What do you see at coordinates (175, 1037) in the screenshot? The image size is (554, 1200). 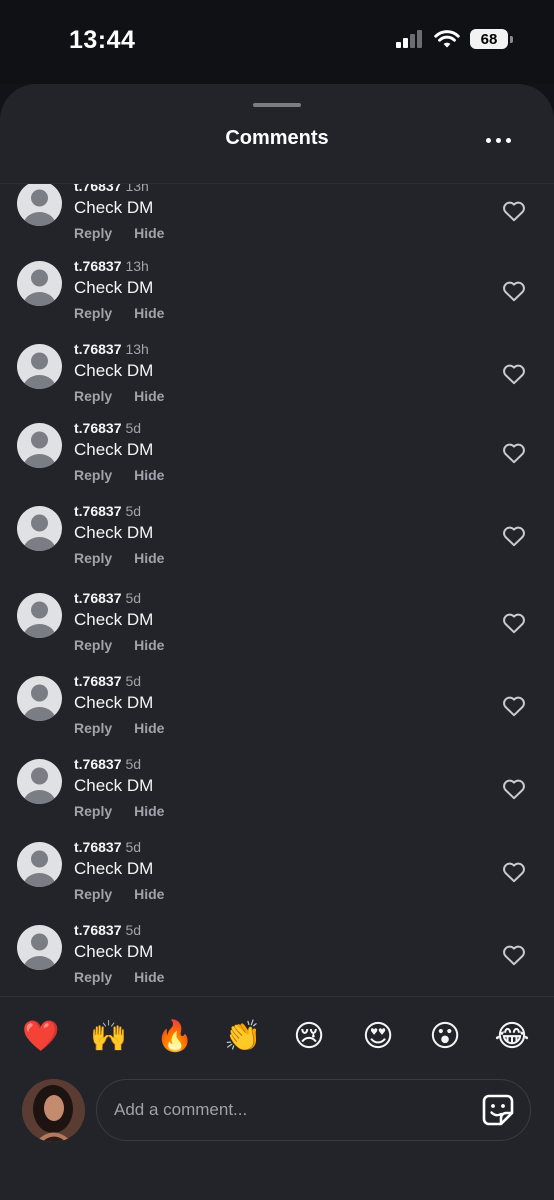 I see `quick-reaction-emoji: 🔥` at bounding box center [175, 1037].